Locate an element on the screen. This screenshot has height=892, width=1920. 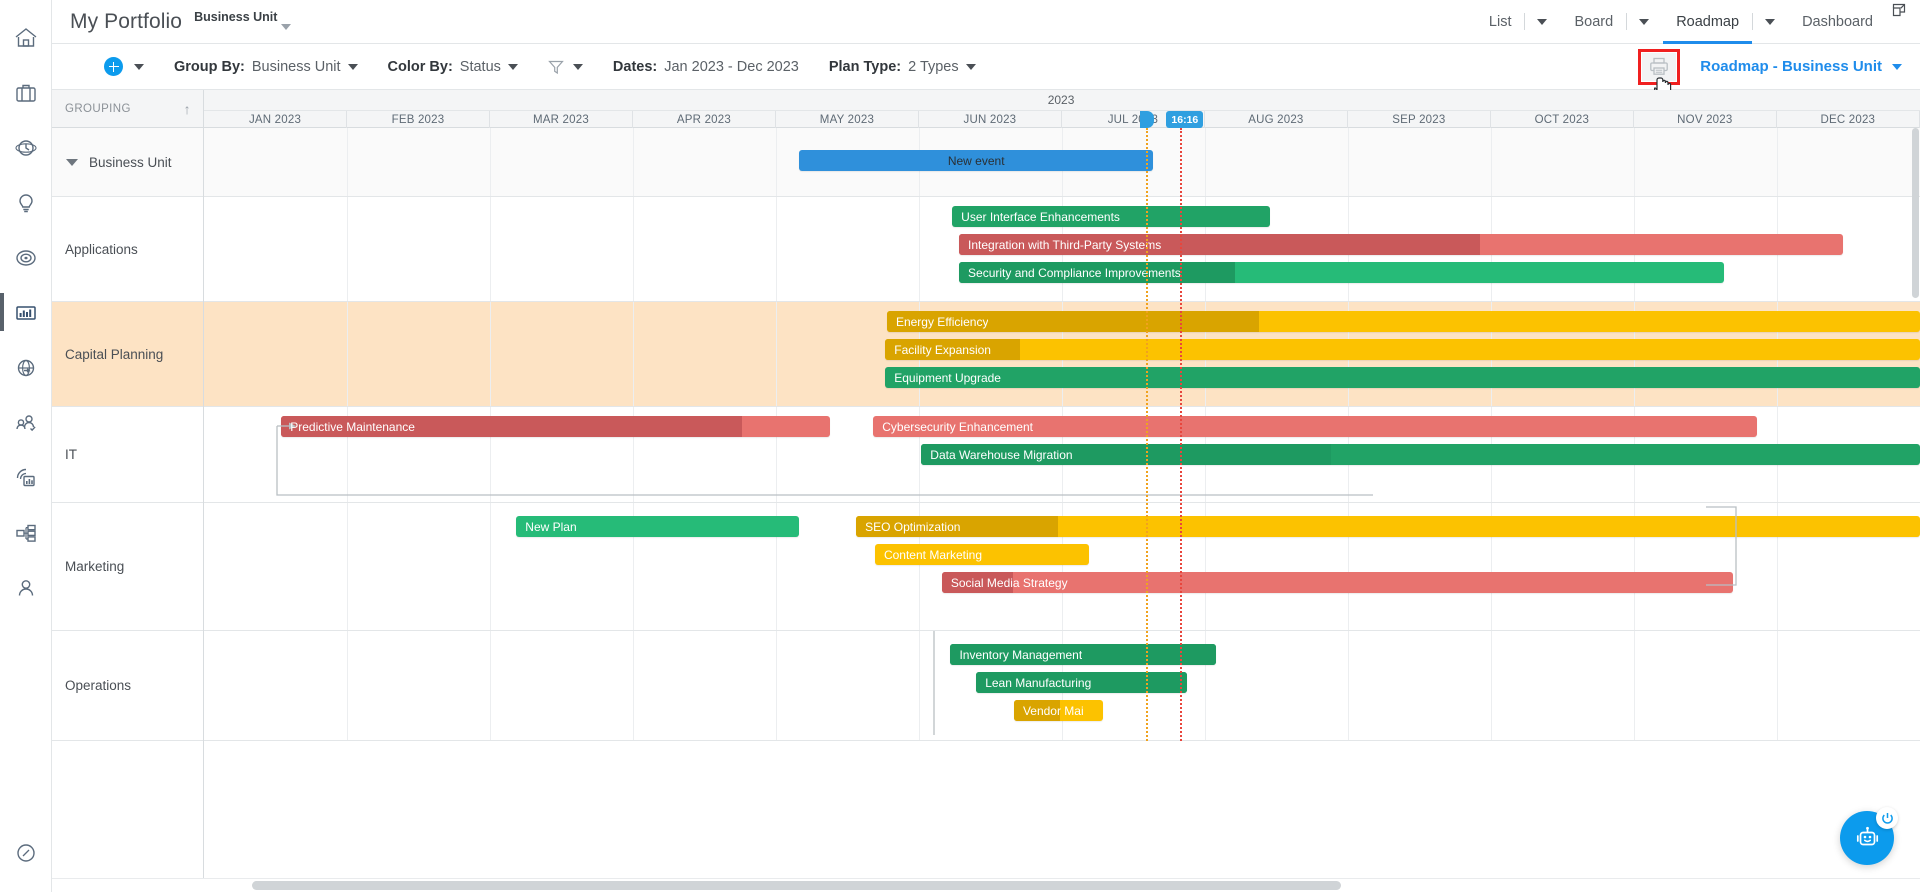
users-check-icon is located at coordinates (26, 422).